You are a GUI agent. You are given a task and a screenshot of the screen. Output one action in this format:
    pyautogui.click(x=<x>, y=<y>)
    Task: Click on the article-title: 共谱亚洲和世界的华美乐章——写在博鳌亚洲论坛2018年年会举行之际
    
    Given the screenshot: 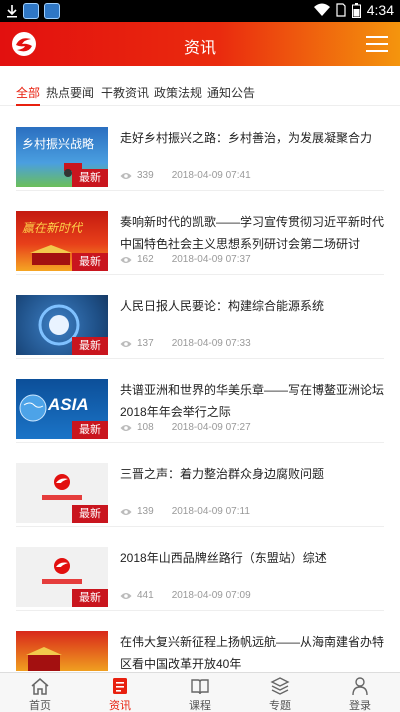 What is the action you would take?
    pyautogui.click(x=252, y=401)
    